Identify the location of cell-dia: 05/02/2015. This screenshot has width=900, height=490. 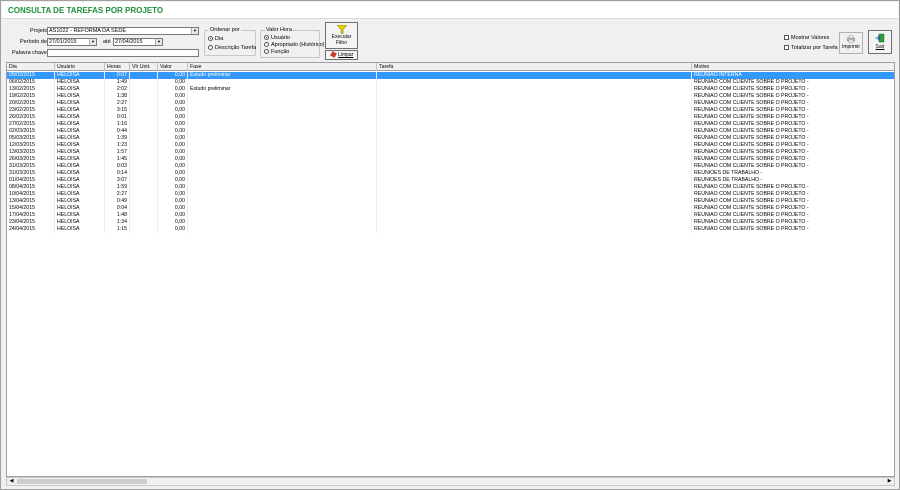
(31, 75).